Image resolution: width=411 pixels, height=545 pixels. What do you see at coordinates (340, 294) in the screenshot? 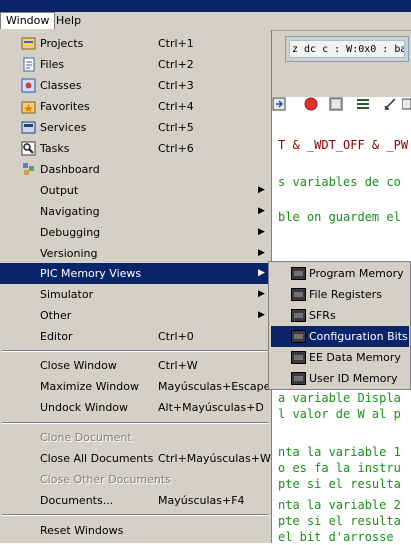
I see `submenu-item-file-registers: File Registers` at bounding box center [340, 294].